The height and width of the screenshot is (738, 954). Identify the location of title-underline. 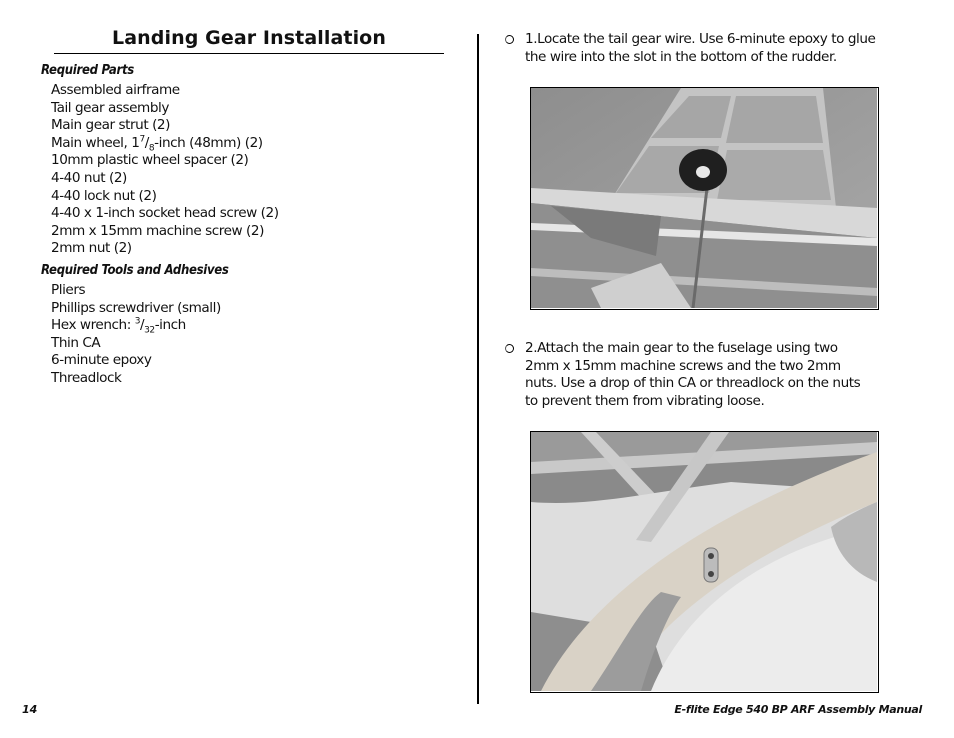
(249, 53).